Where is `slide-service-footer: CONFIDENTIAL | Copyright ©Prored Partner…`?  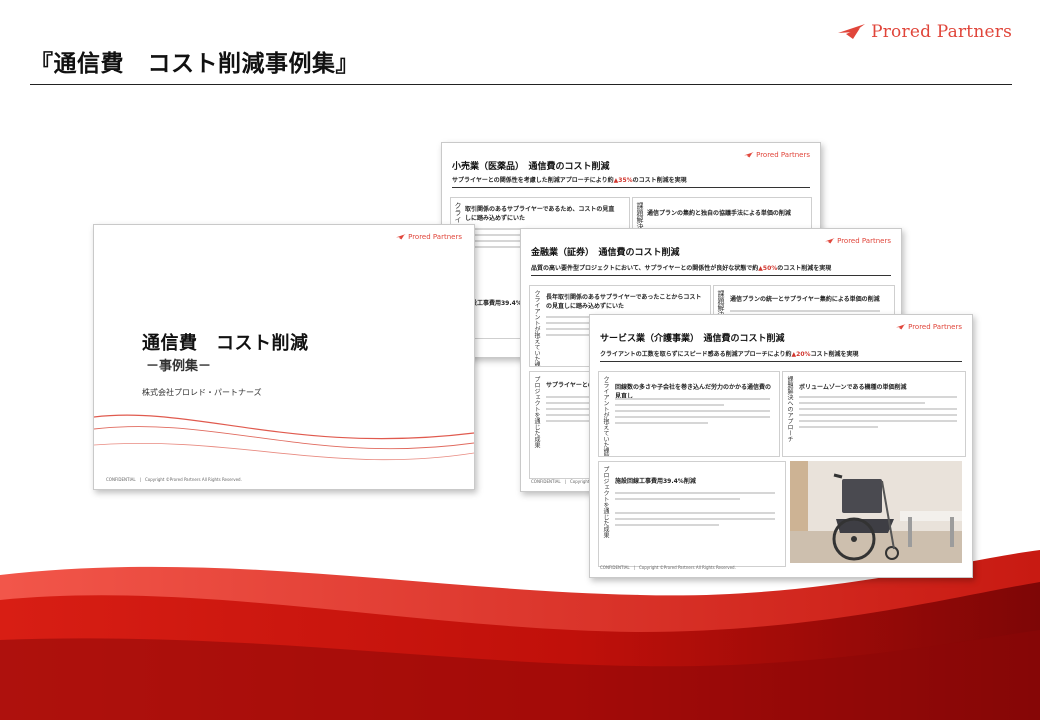
slide-service-footer: CONFIDENTIAL | Copyright ©Prored Partner… is located at coordinates (668, 567).